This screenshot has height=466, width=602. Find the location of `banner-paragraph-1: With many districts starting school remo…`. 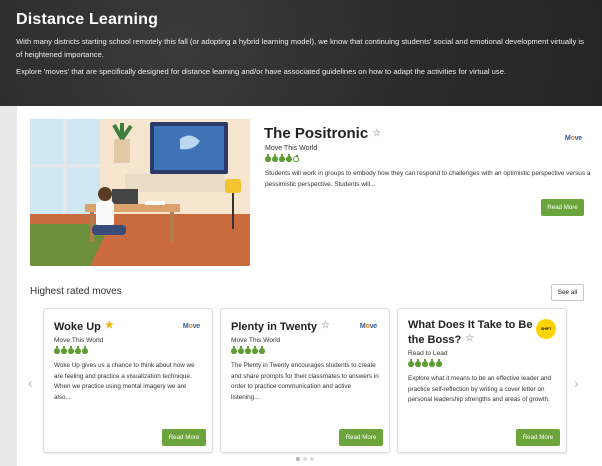

banner-paragraph-1: With many districts starting school remo… is located at coordinates (300, 48).